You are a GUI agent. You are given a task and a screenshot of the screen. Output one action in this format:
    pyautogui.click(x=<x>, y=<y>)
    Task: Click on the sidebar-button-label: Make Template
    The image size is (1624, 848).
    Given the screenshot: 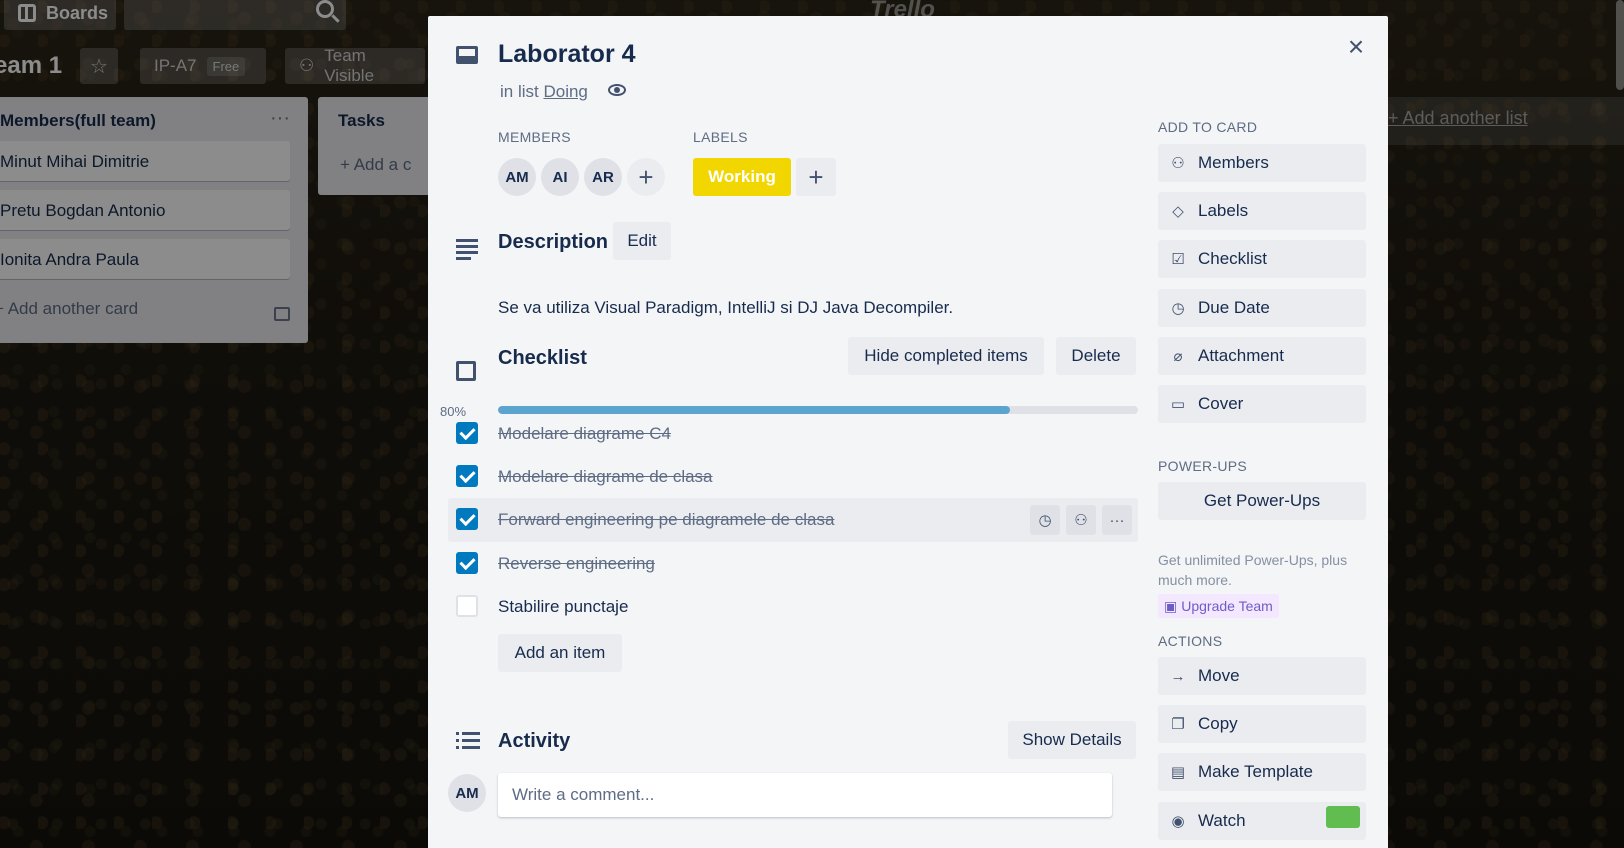 What is the action you would take?
    pyautogui.click(x=1255, y=771)
    